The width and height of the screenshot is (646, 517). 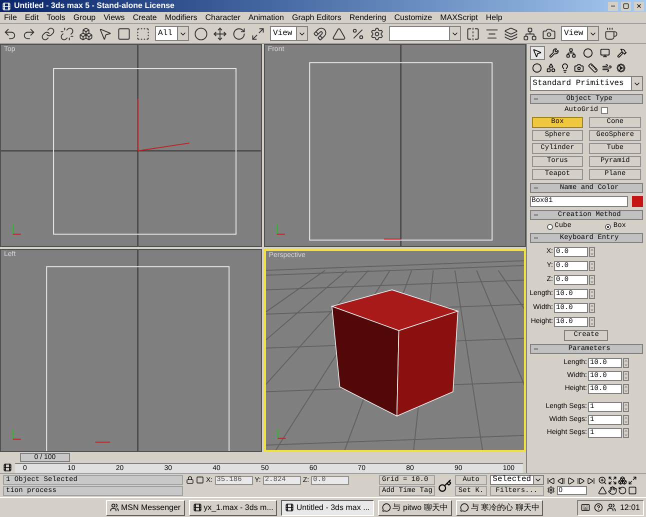 What do you see at coordinates (222, 18) in the screenshot?
I see `menu-item: Character` at bounding box center [222, 18].